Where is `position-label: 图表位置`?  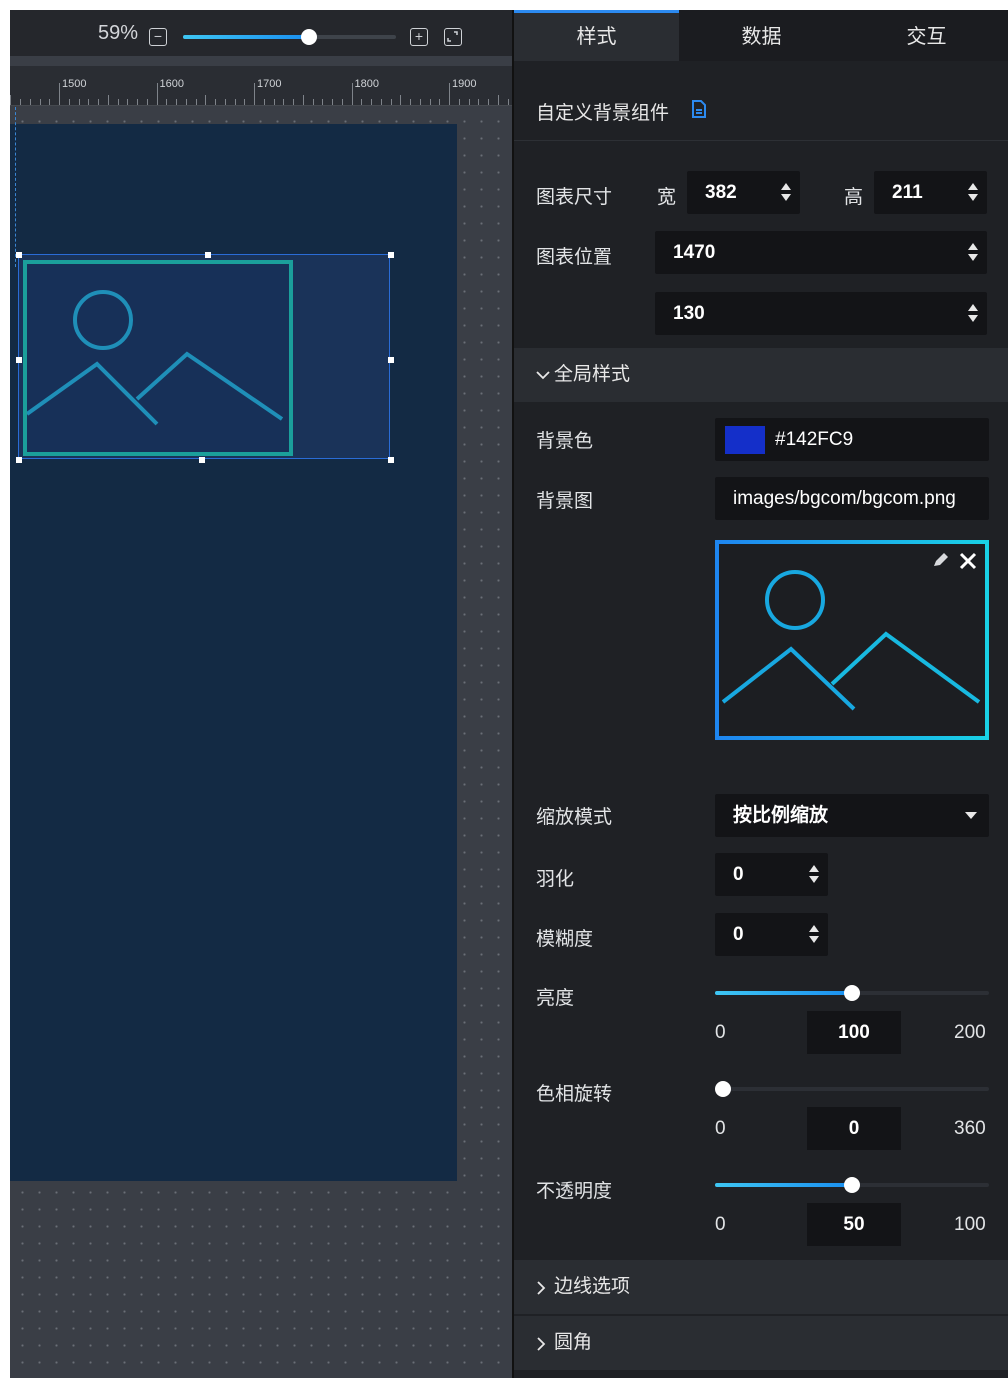
position-label: 图表位置 is located at coordinates (574, 257).